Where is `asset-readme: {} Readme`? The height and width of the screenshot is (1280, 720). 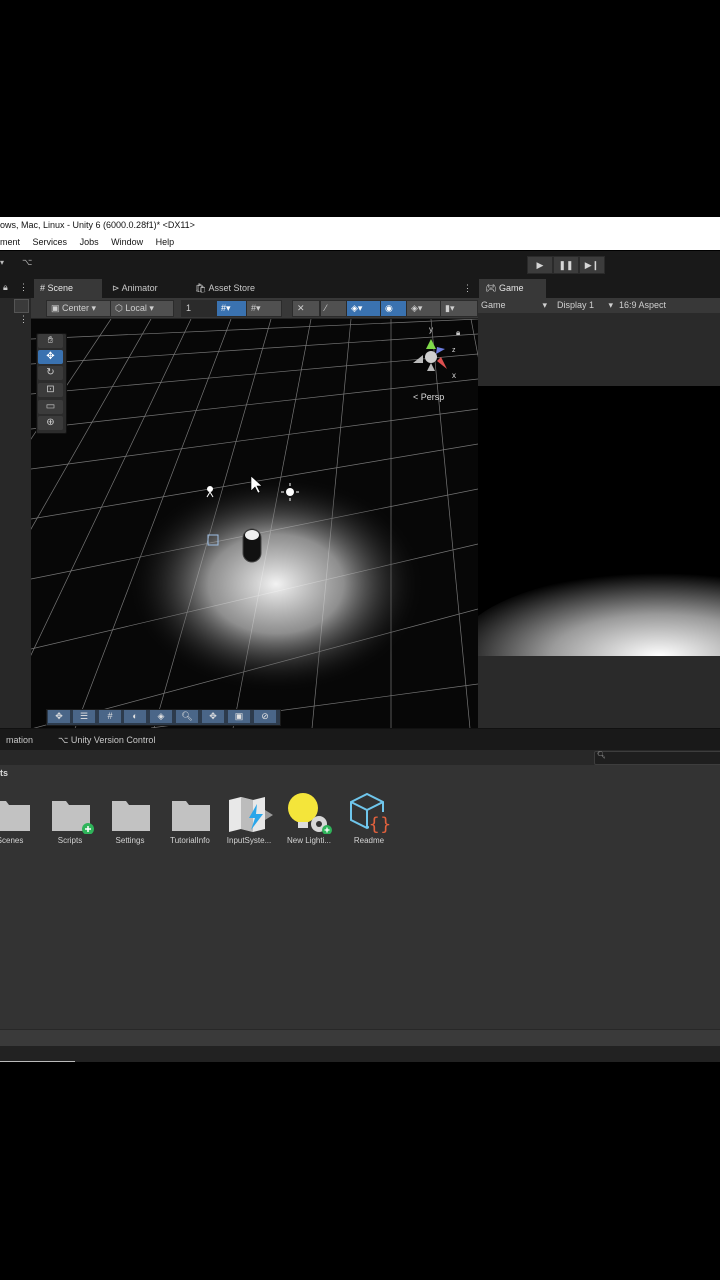
asset-readme: {} Readme is located at coordinates (369, 818).